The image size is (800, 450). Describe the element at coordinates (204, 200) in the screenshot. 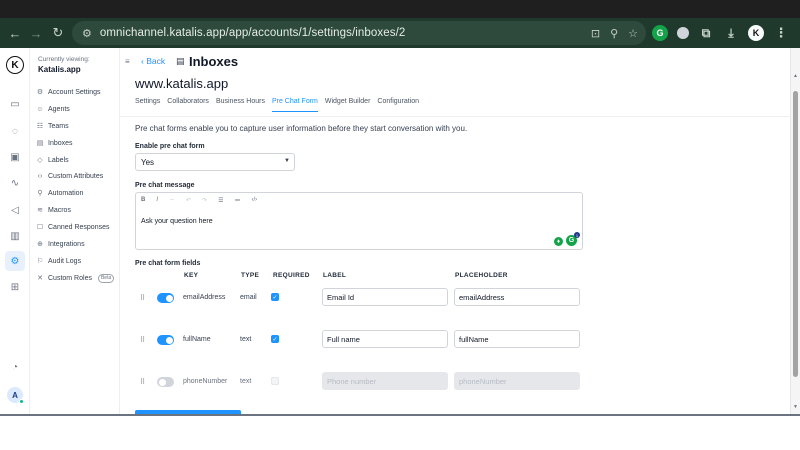

I see `redo-icon: ↷` at that location.